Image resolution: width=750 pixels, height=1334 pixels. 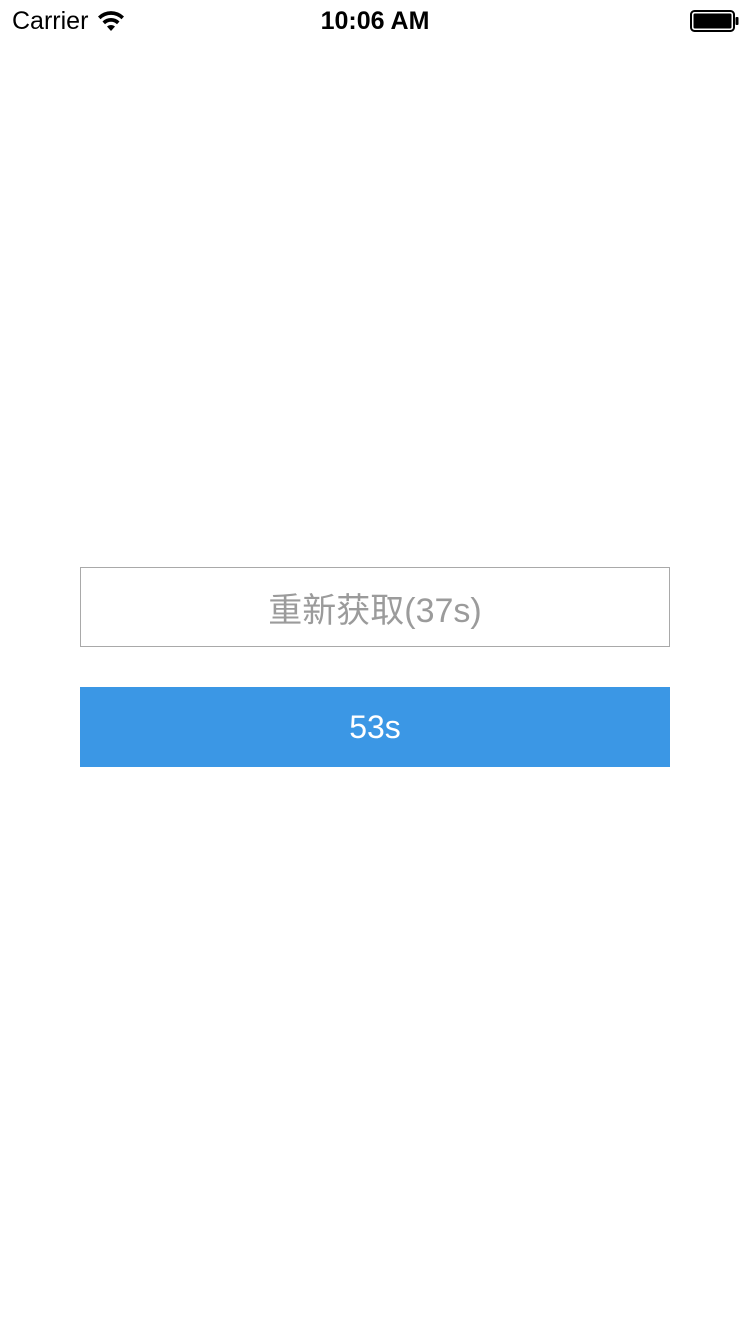 I want to click on battery-full-icon, so click(x=715, y=21).